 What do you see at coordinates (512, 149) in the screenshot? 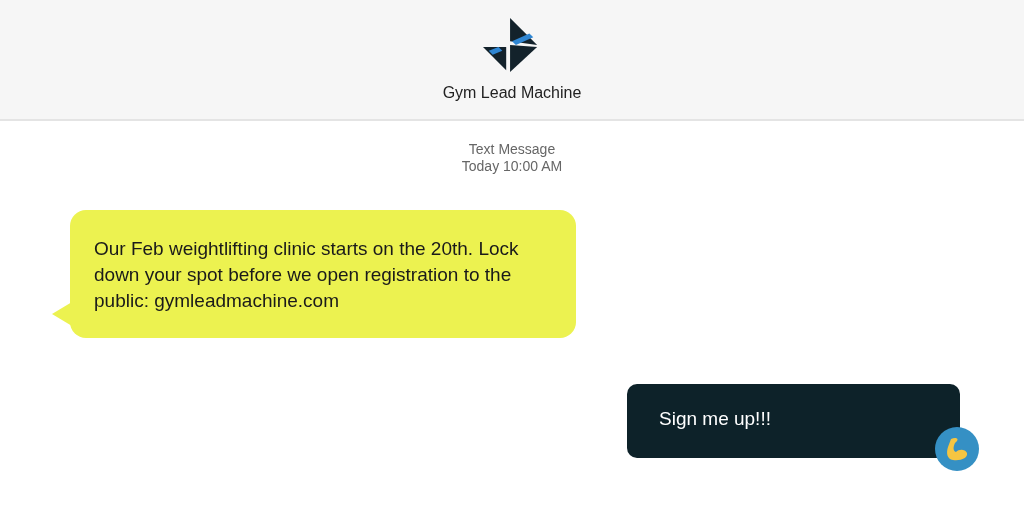
I see `message-type-label: Text Message` at bounding box center [512, 149].